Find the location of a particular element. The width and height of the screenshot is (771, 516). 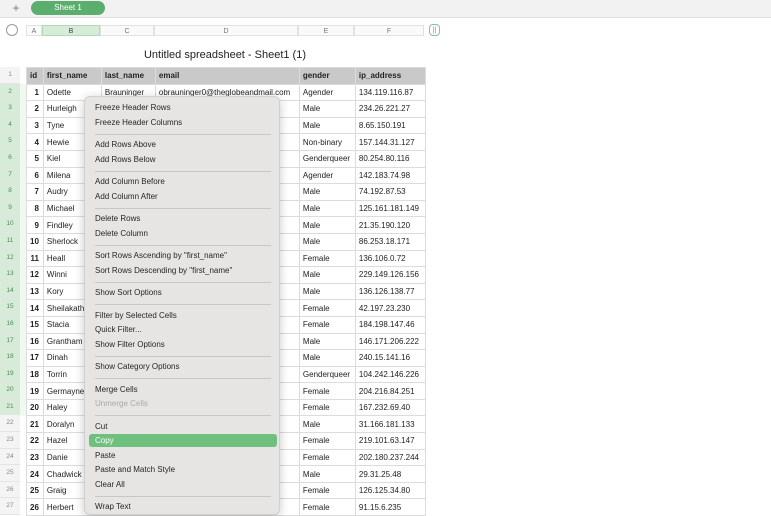

menu-item-add-rows-below: Add Rows Below is located at coordinates (183, 159).